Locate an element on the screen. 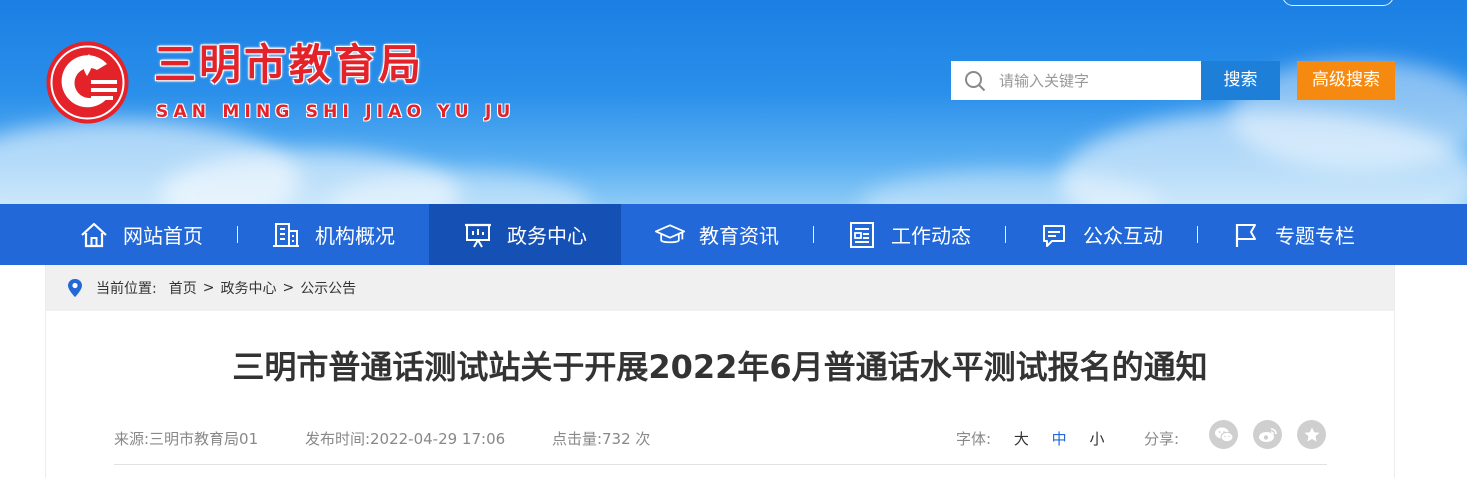 The image size is (1467, 478). share-favorite-button is located at coordinates (1311, 434).